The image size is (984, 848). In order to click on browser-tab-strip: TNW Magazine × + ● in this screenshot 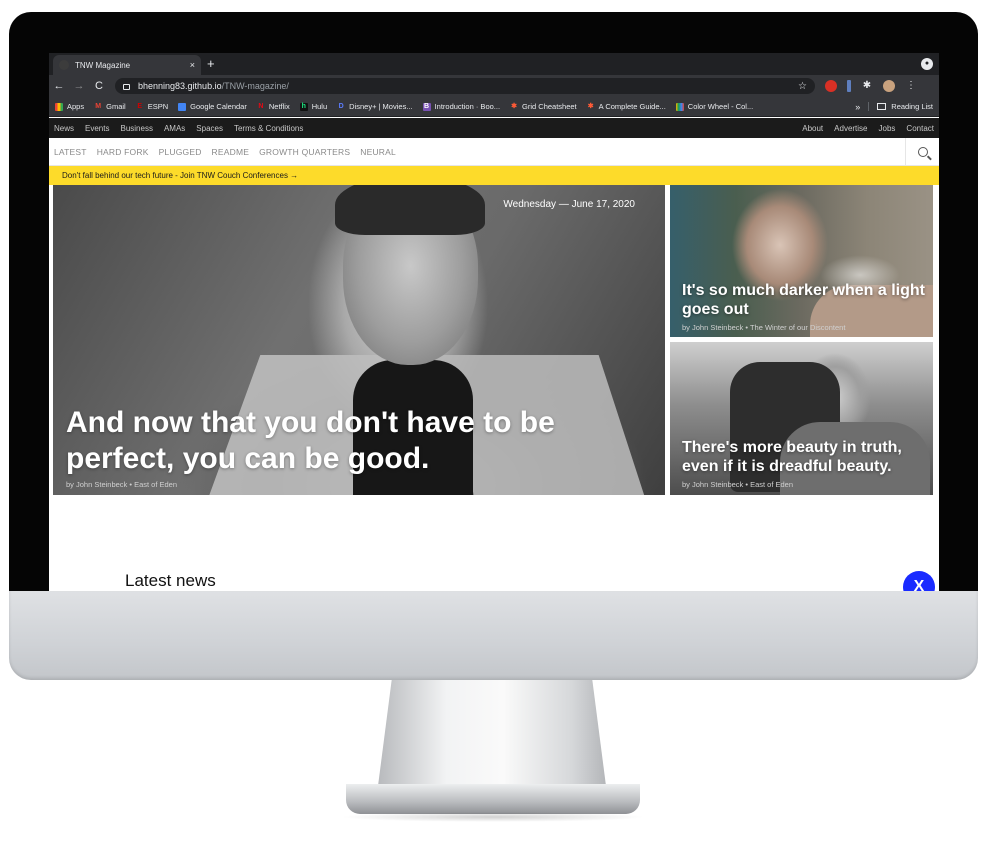, I will do `click(494, 64)`.